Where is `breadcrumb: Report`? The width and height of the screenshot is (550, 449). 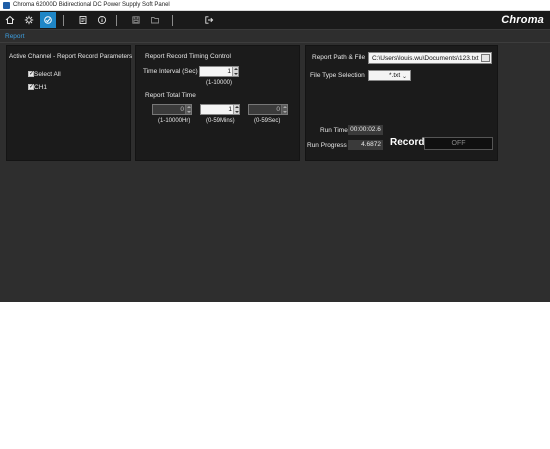 breadcrumb: Report is located at coordinates (15, 36).